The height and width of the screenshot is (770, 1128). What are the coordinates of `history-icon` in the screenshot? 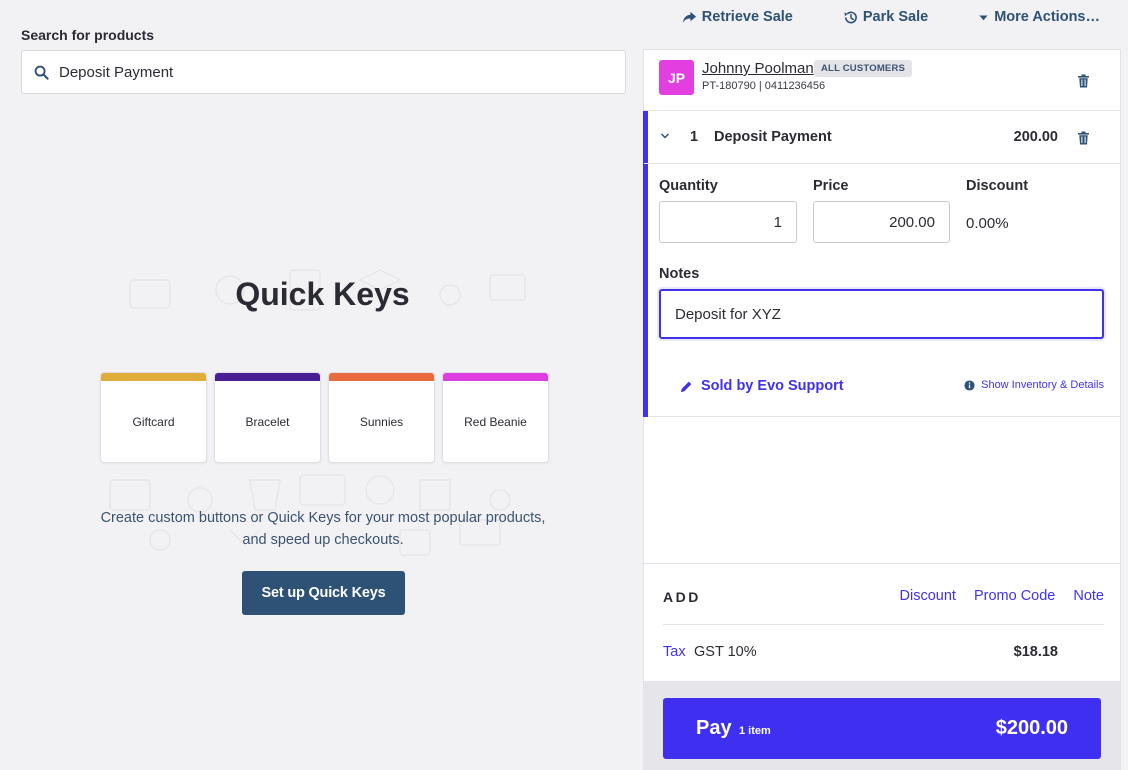 It's located at (850, 17).